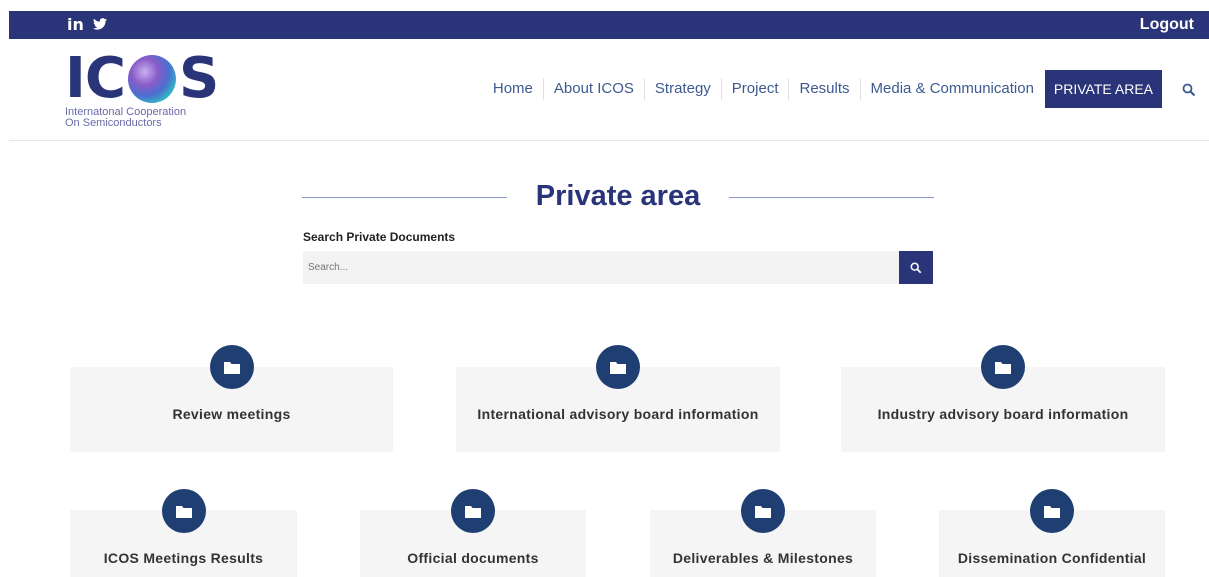 This screenshot has width=1209, height=577. I want to click on title-divider-right, so click(831, 197).